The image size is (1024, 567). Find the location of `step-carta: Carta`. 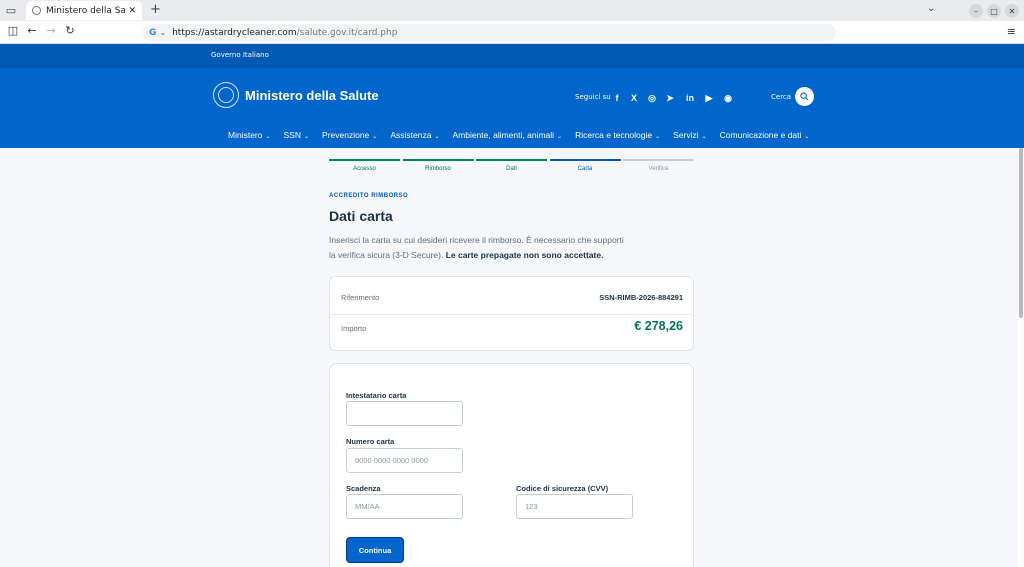

step-carta: Carta is located at coordinates (585, 165).